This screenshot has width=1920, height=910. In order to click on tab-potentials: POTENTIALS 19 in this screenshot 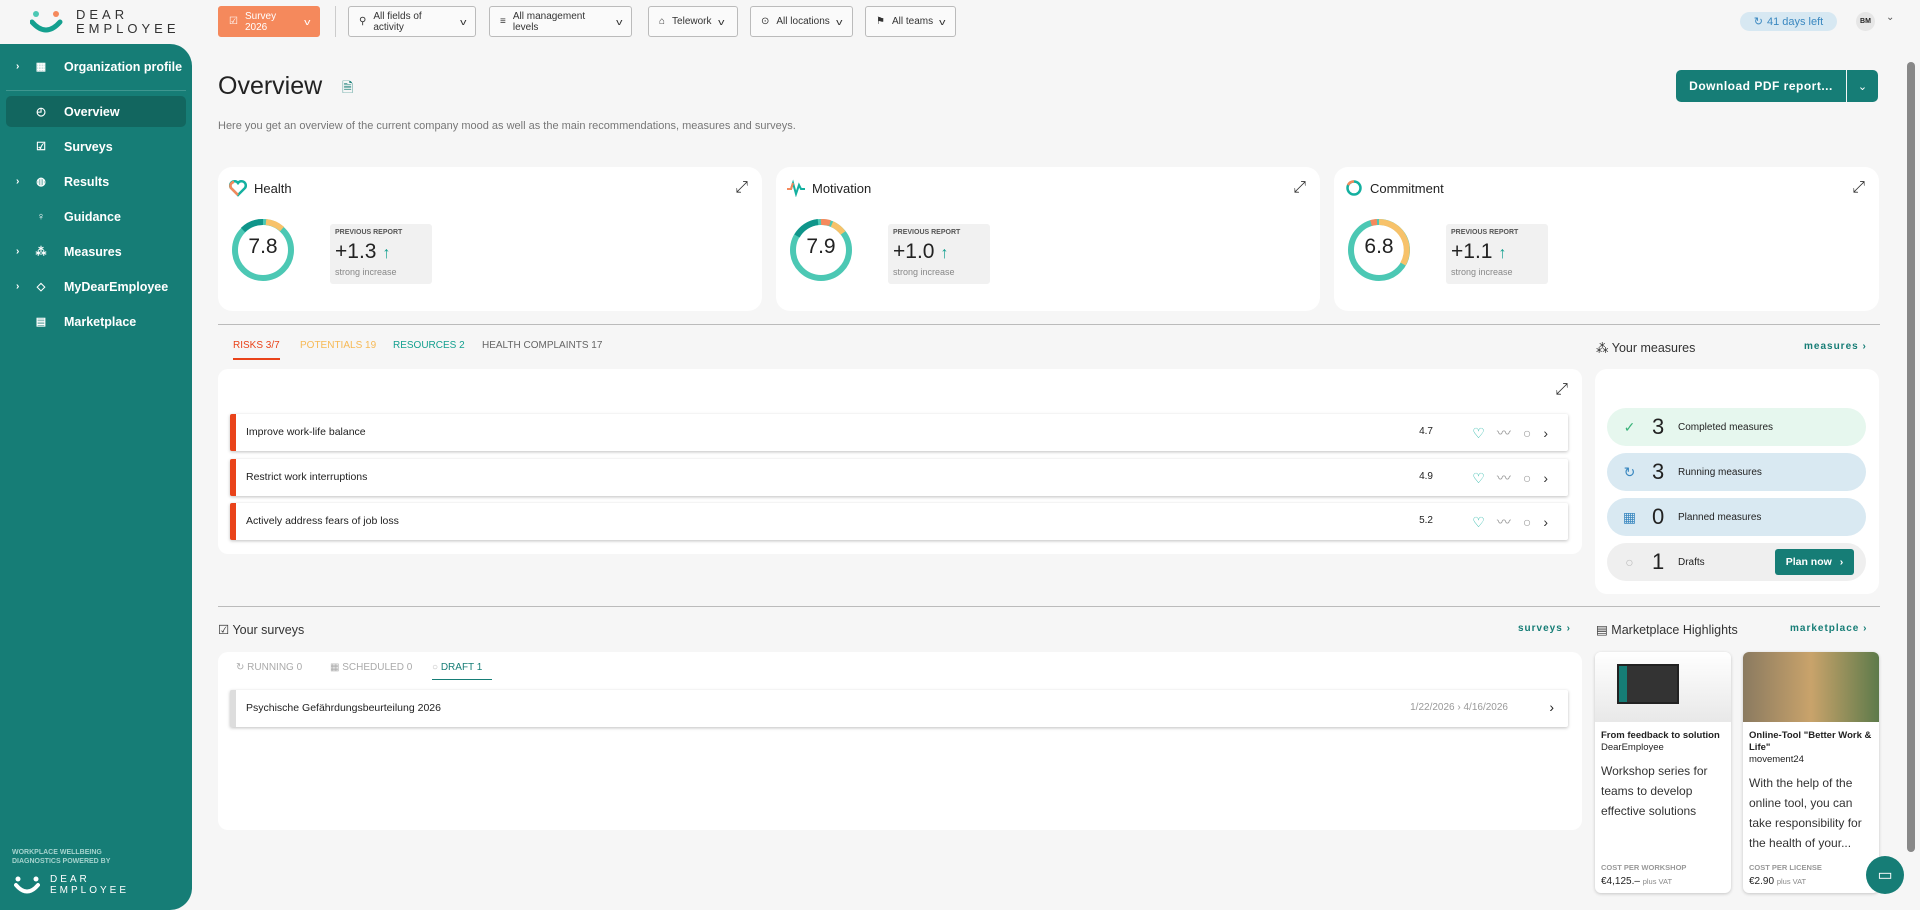, I will do `click(338, 345)`.